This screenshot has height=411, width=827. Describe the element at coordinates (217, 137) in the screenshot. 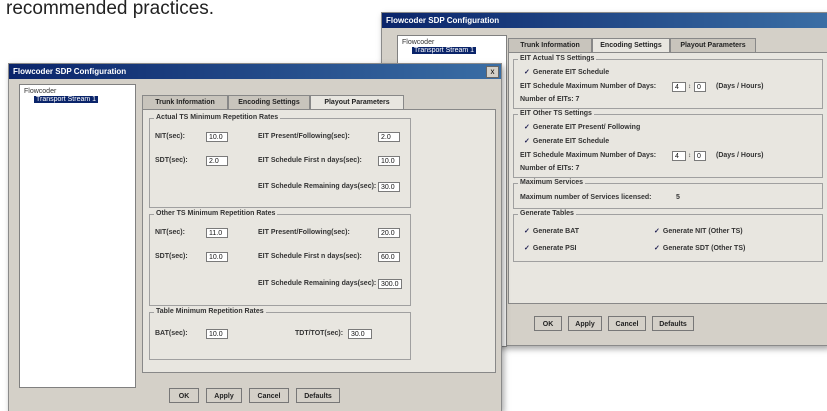

I see `nit-field: 10.0` at that location.